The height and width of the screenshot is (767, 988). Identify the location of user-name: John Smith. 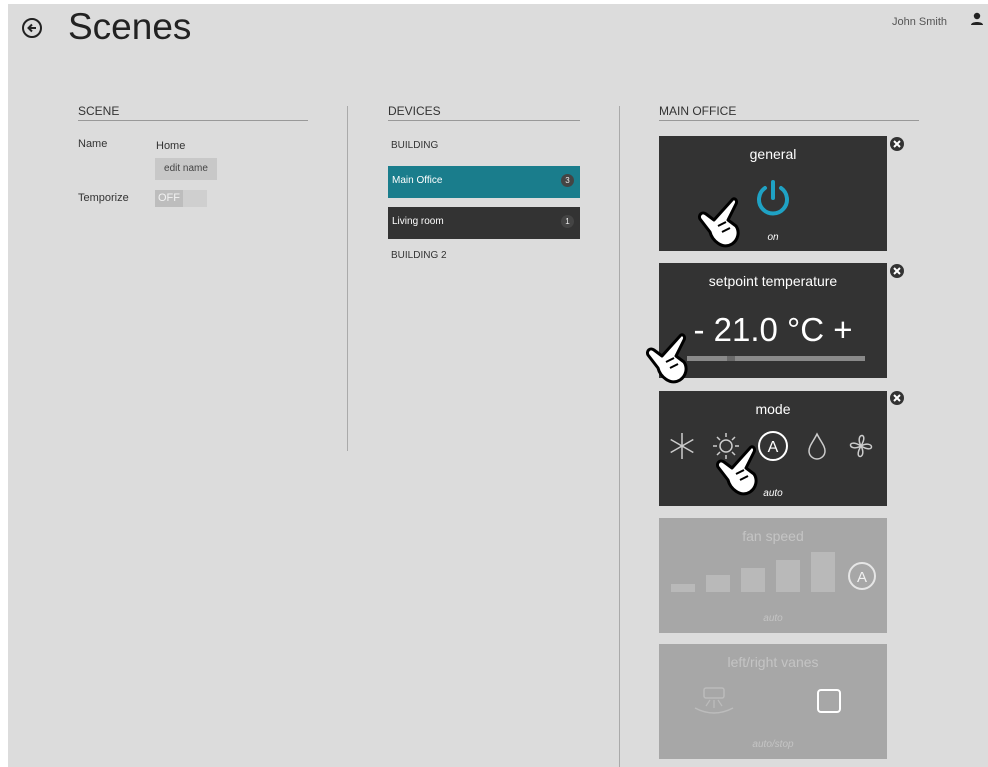
(919, 22).